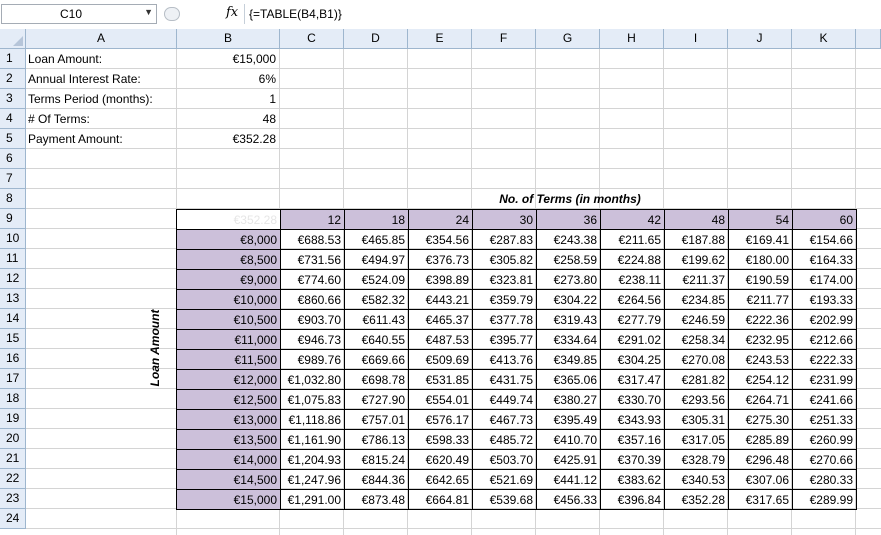 This screenshot has width=881, height=535. Describe the element at coordinates (632, 259) in the screenshot. I see `payment-cell: €224.88` at that location.